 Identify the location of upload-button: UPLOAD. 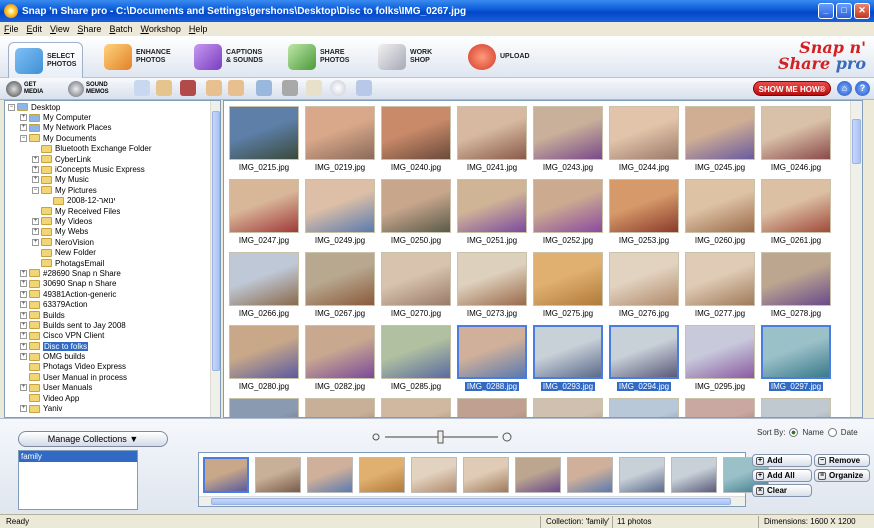
(499, 57).